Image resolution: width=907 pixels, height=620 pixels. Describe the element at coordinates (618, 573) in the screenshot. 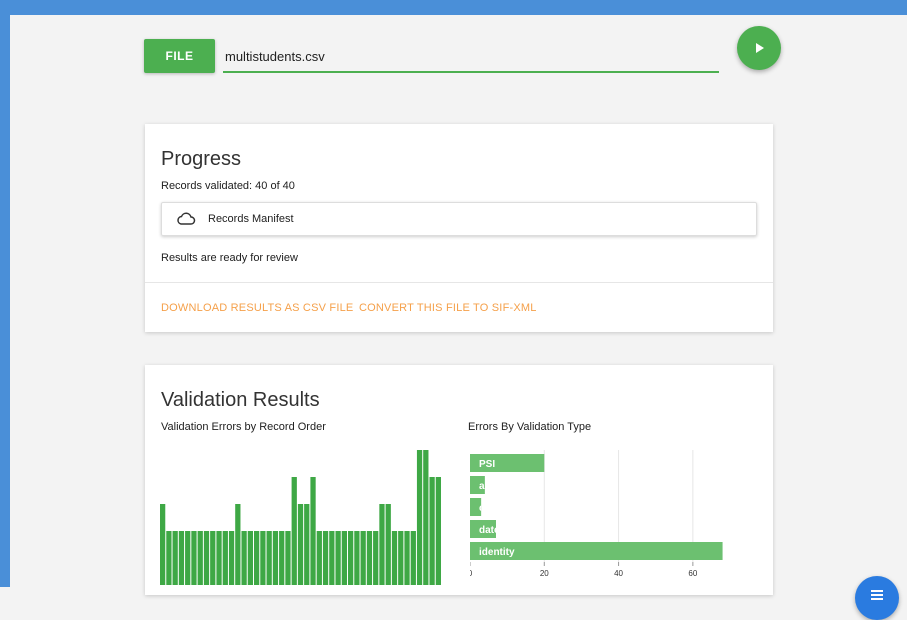

I see `tick-label: 40` at that location.